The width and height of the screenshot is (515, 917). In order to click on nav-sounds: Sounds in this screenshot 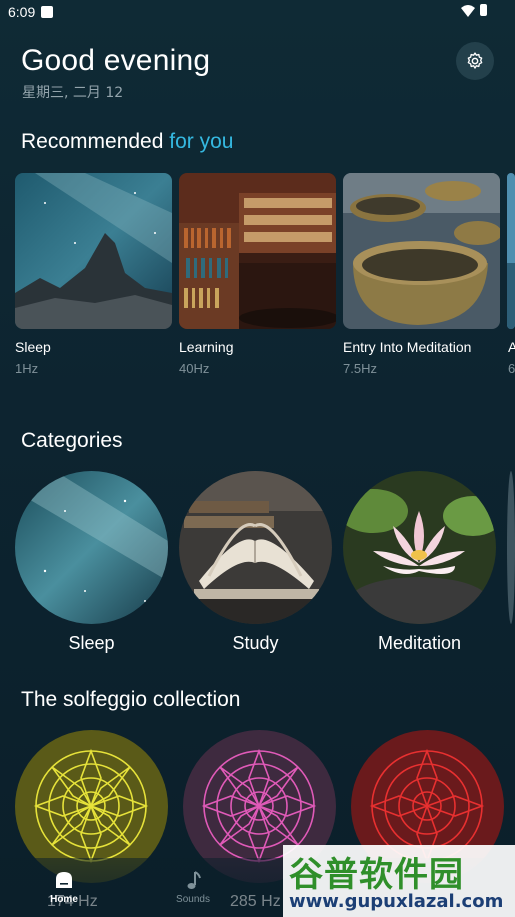, I will do `click(193, 887)`.